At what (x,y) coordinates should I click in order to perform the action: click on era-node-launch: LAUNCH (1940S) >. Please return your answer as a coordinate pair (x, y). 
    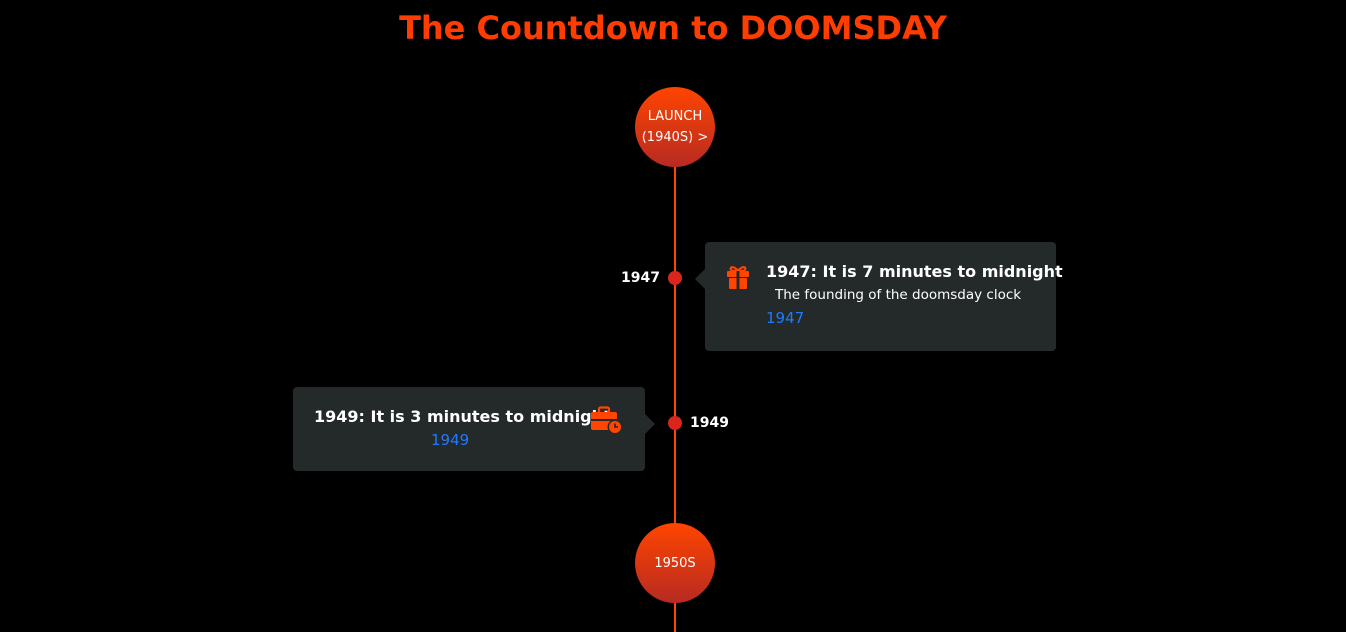
    Looking at the image, I should click on (675, 127).